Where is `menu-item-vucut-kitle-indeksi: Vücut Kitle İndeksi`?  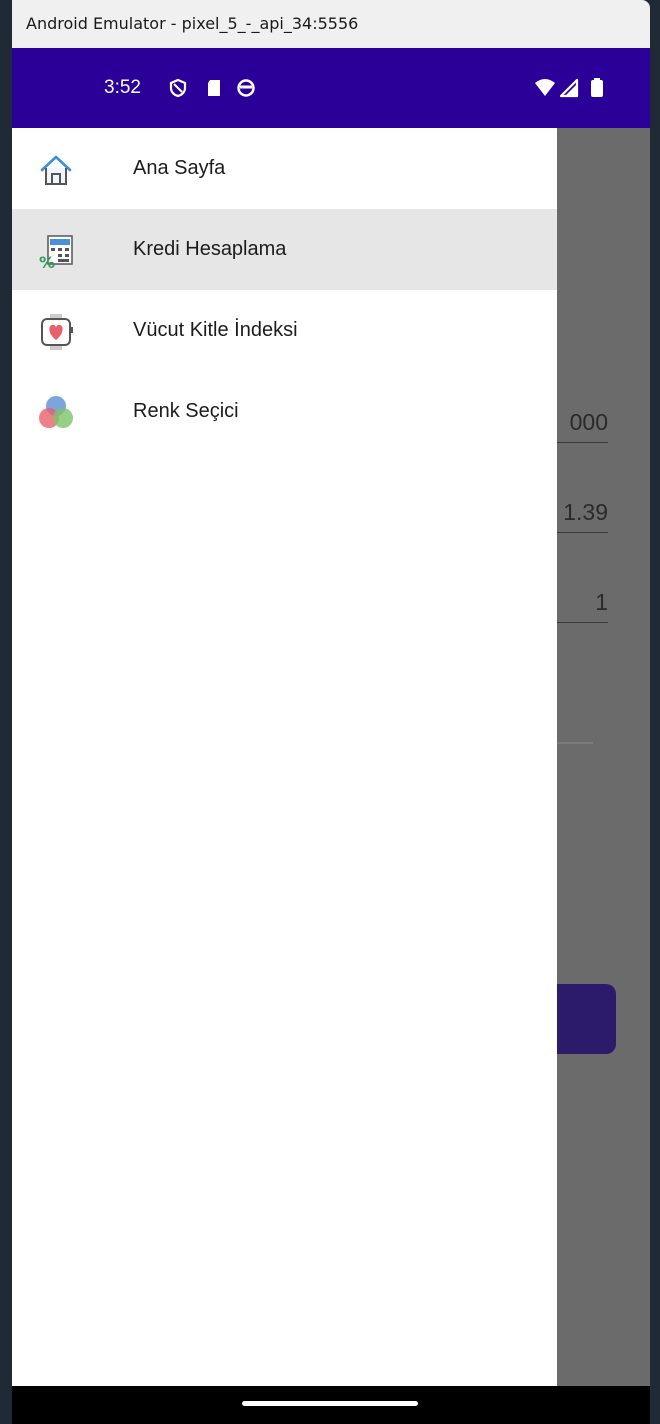
menu-item-vucut-kitle-indeksi: Vücut Kitle İndeksi is located at coordinates (284, 330).